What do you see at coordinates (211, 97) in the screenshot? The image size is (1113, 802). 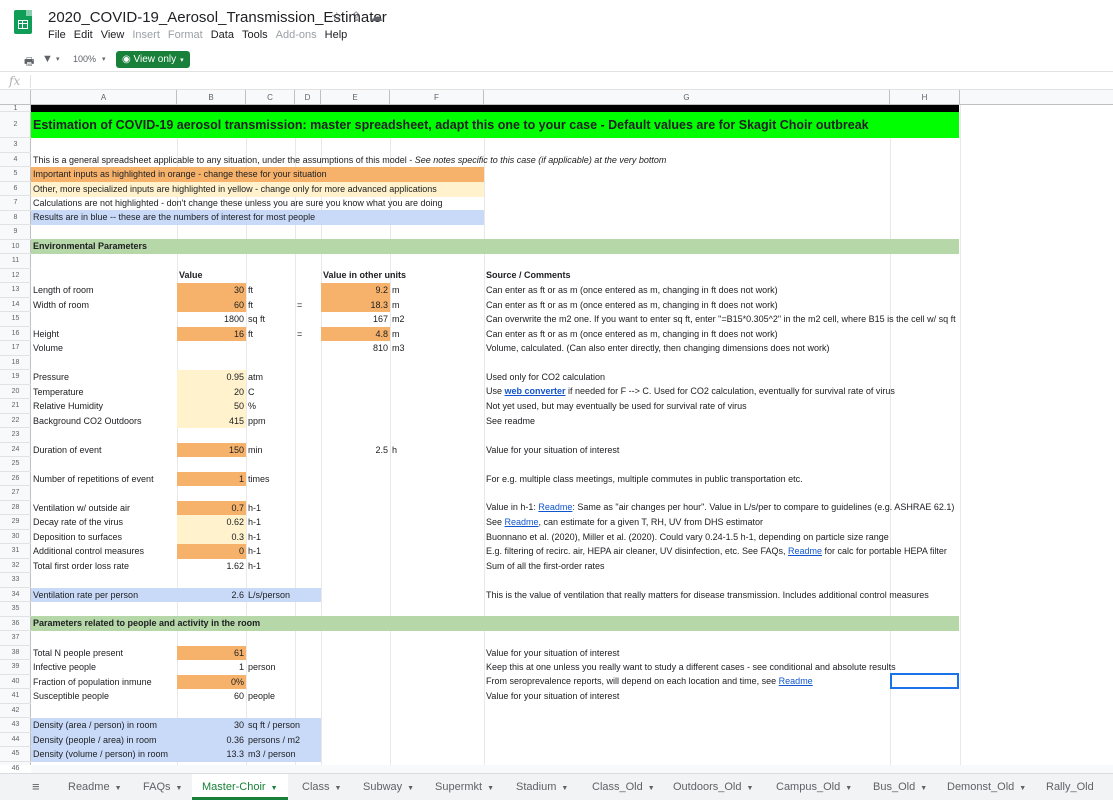 I see `column-header-b: B` at bounding box center [211, 97].